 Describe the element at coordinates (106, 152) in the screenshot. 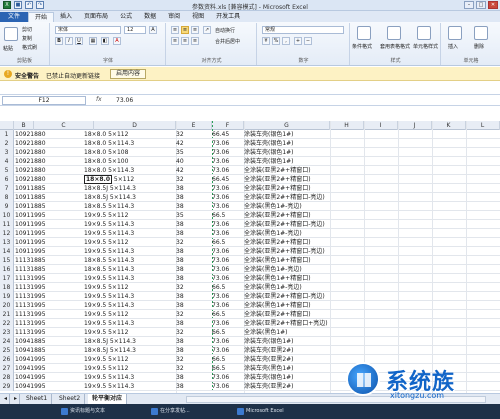

I see `cell-c: 18×8.0 5×108` at that location.